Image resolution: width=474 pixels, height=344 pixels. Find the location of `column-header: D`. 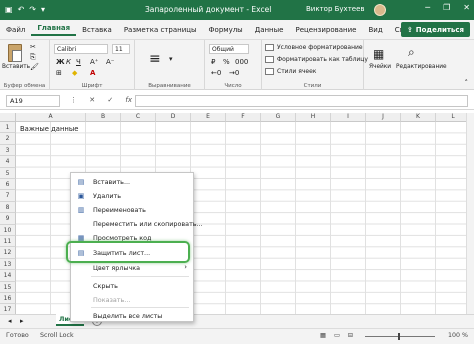

column-header: D is located at coordinates (173, 117).